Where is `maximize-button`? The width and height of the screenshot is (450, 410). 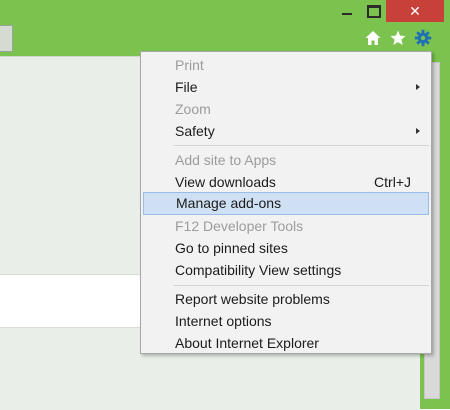 maximize-button is located at coordinates (374, 11).